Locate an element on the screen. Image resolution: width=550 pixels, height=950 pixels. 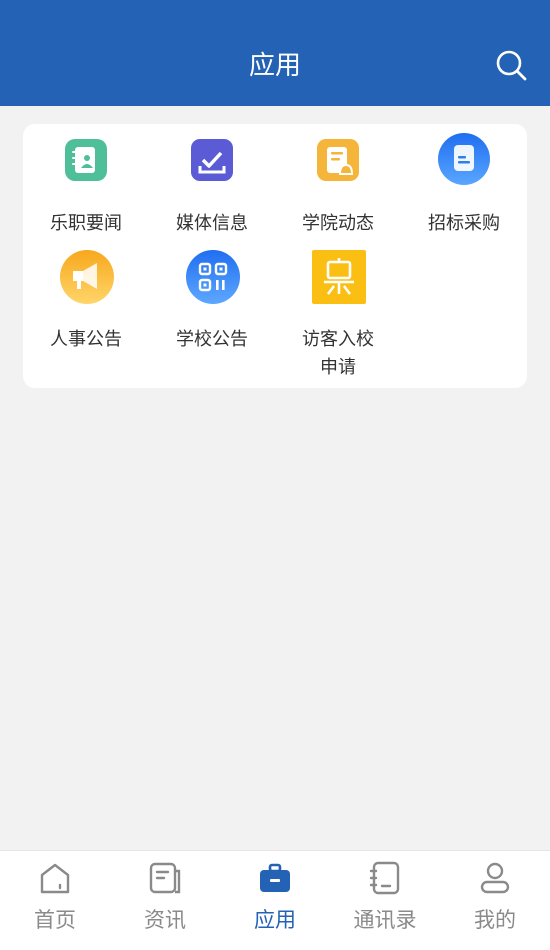
news-icon is located at coordinates (165, 878).